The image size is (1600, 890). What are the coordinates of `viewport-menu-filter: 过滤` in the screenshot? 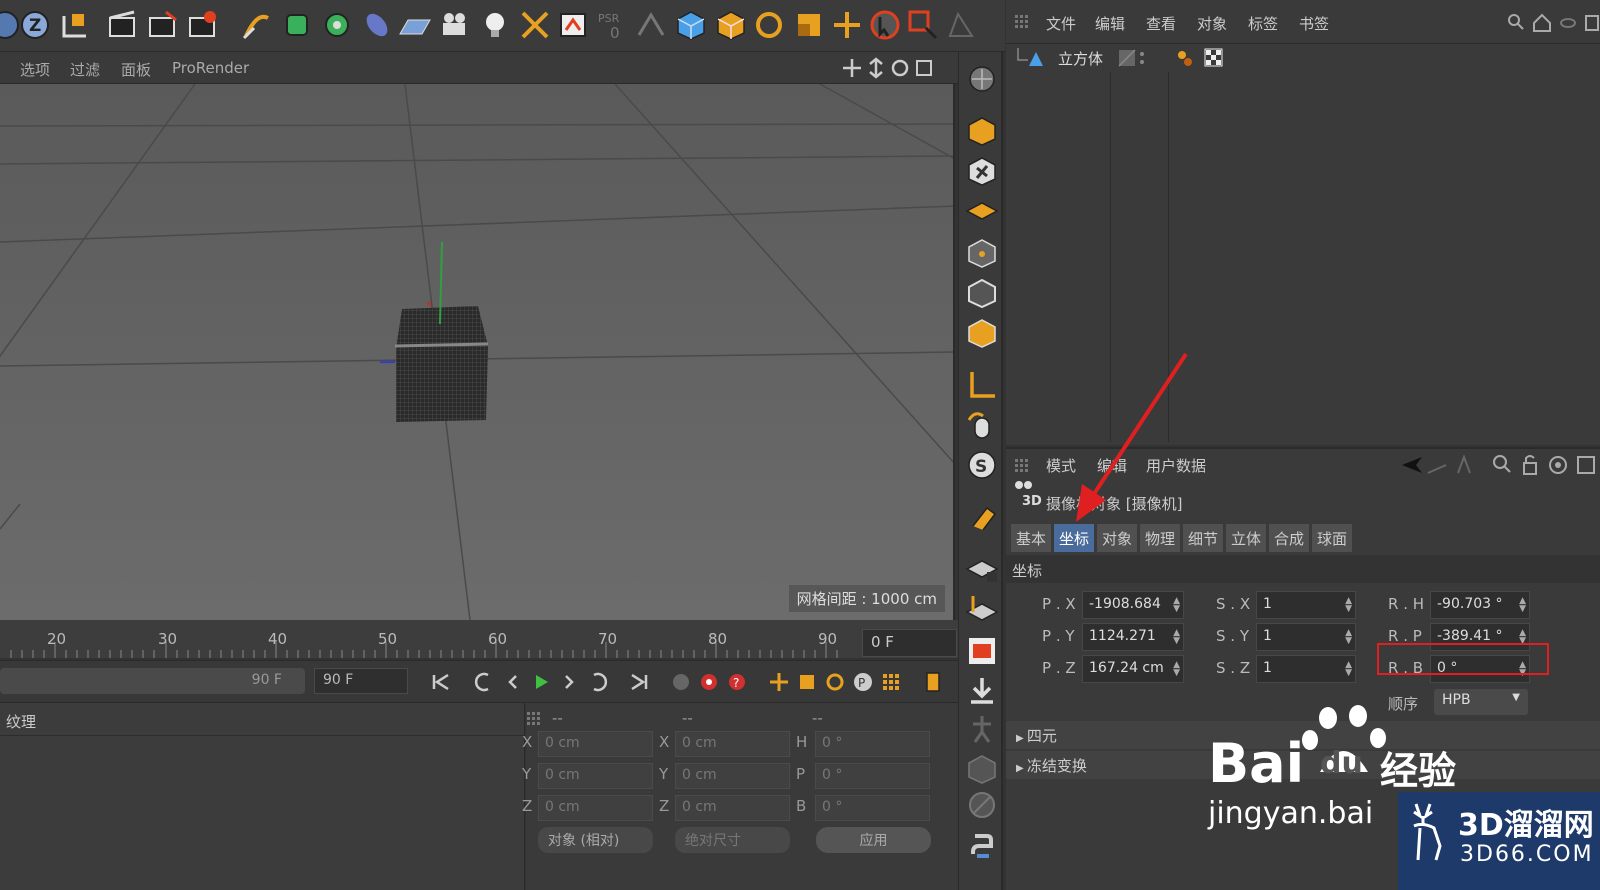 It's located at (85, 69).